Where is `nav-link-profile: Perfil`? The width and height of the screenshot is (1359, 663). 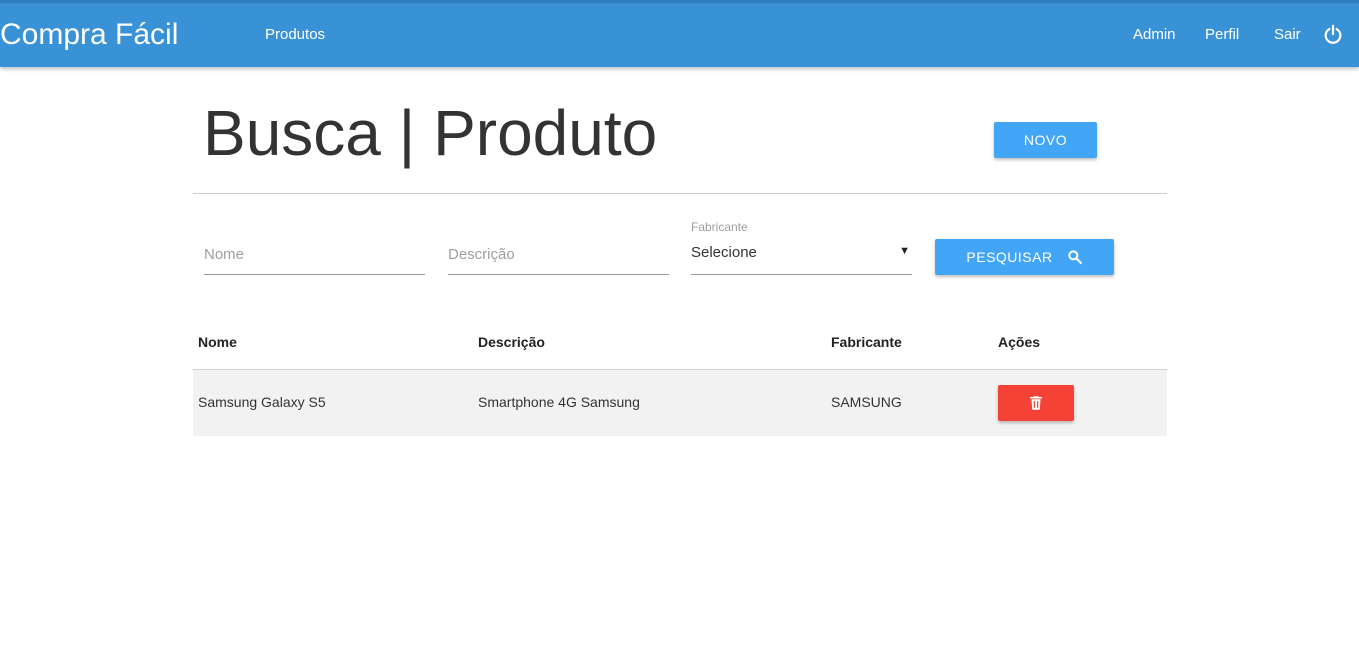
nav-link-profile: Perfil is located at coordinates (1222, 35).